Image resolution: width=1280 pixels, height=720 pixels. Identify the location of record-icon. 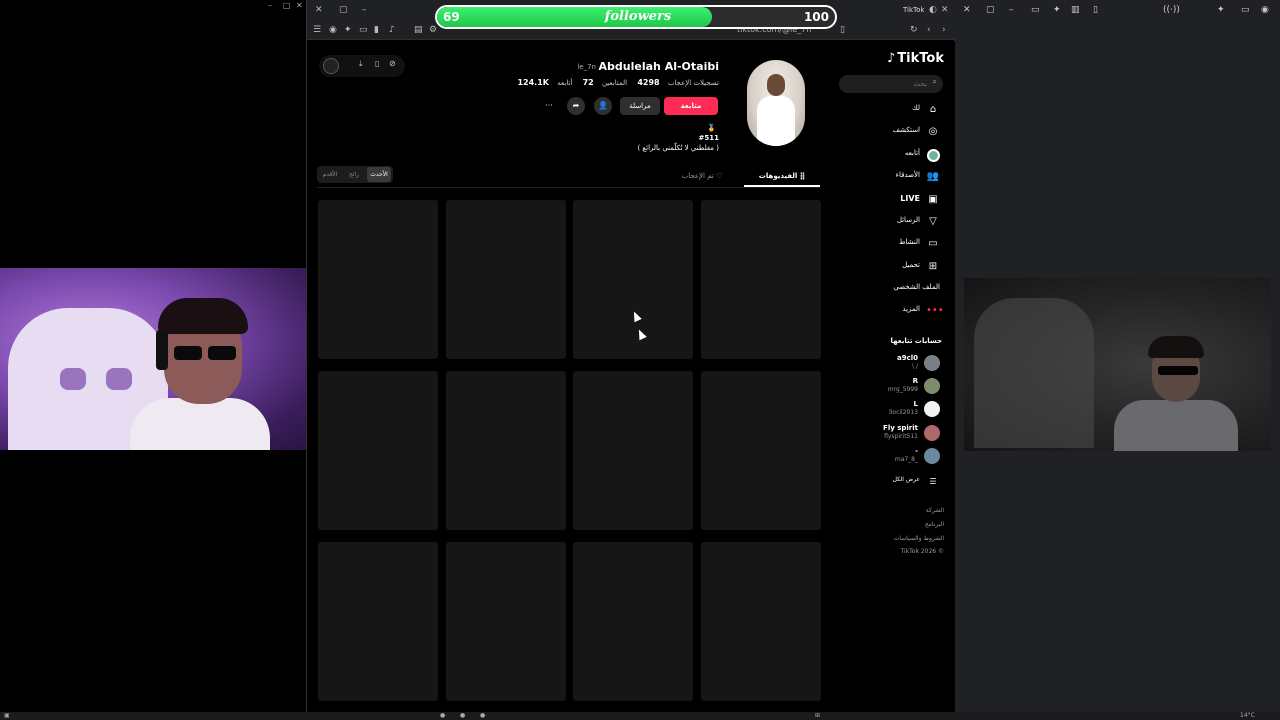
(331, 66).